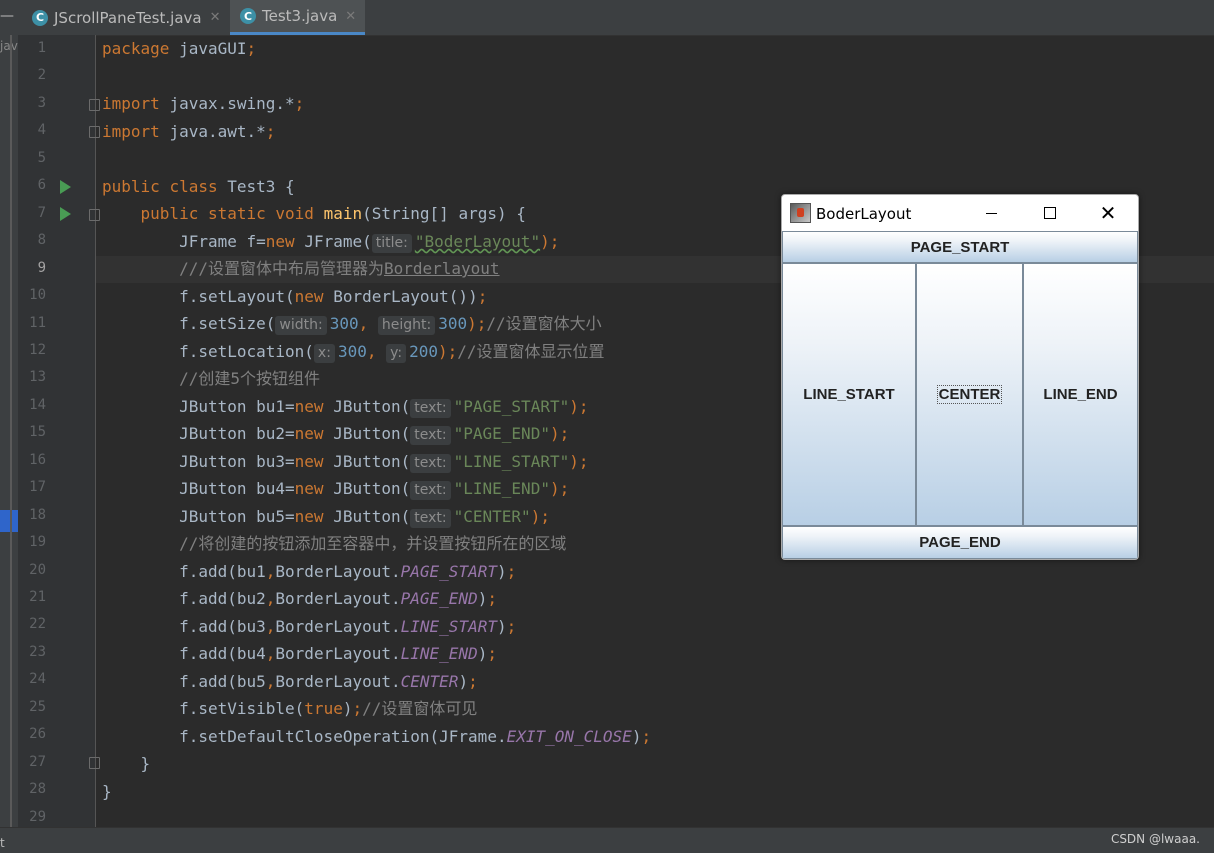 The height and width of the screenshot is (853, 1214). Describe the element at coordinates (849, 394) in the screenshot. I see `line-start-button: LINE_START` at that location.